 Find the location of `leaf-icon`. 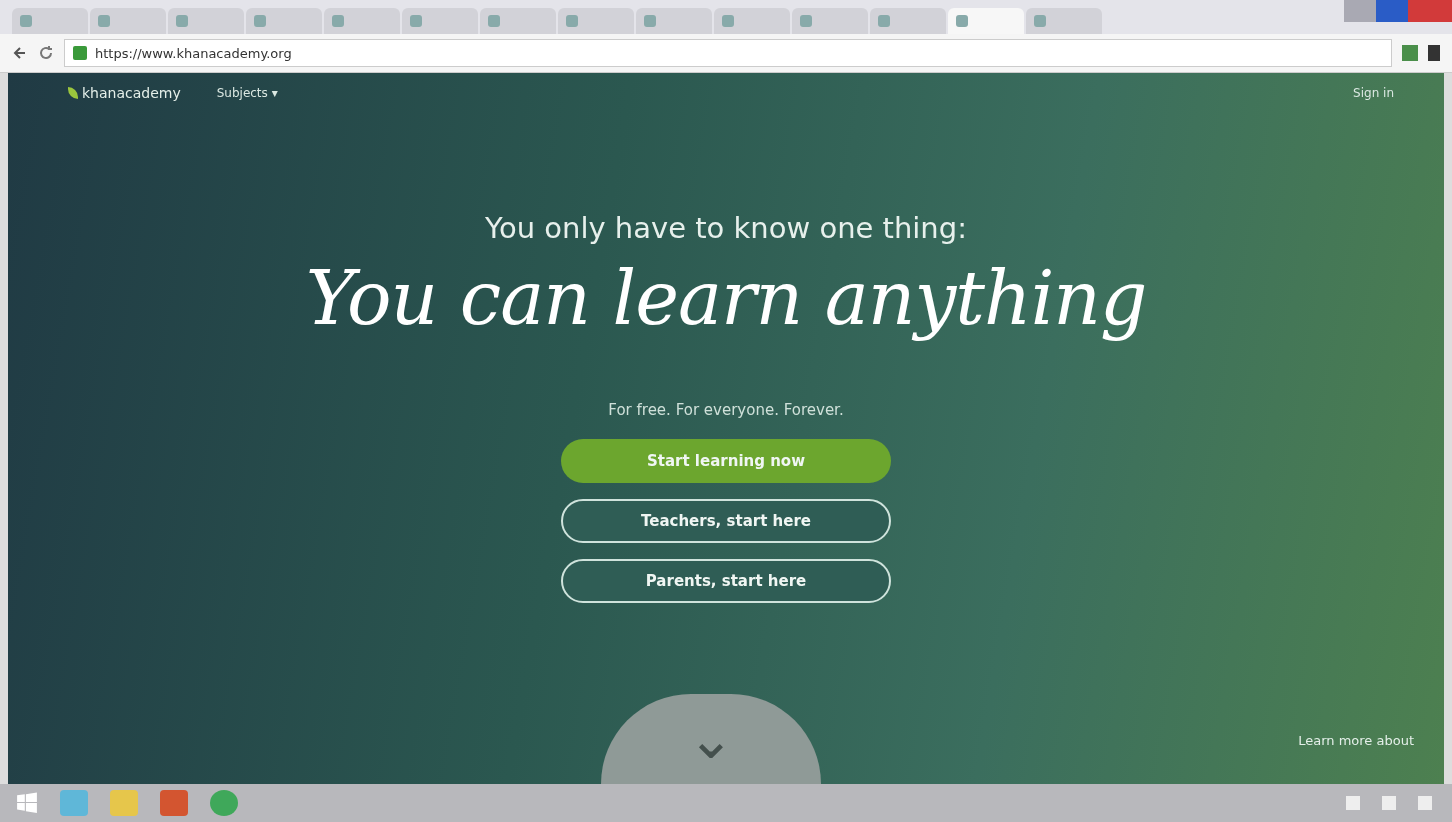

leaf-icon is located at coordinates (73, 93).